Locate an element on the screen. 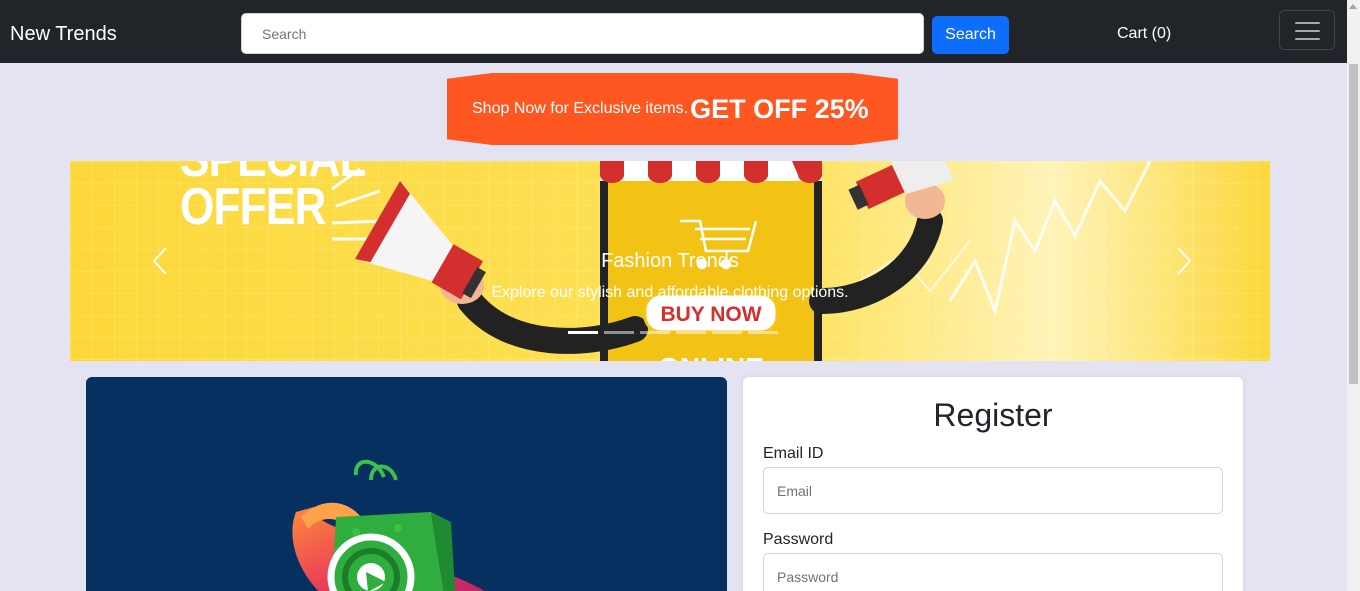 The height and width of the screenshot is (591, 1360). password-label: Password is located at coordinates (798, 539).